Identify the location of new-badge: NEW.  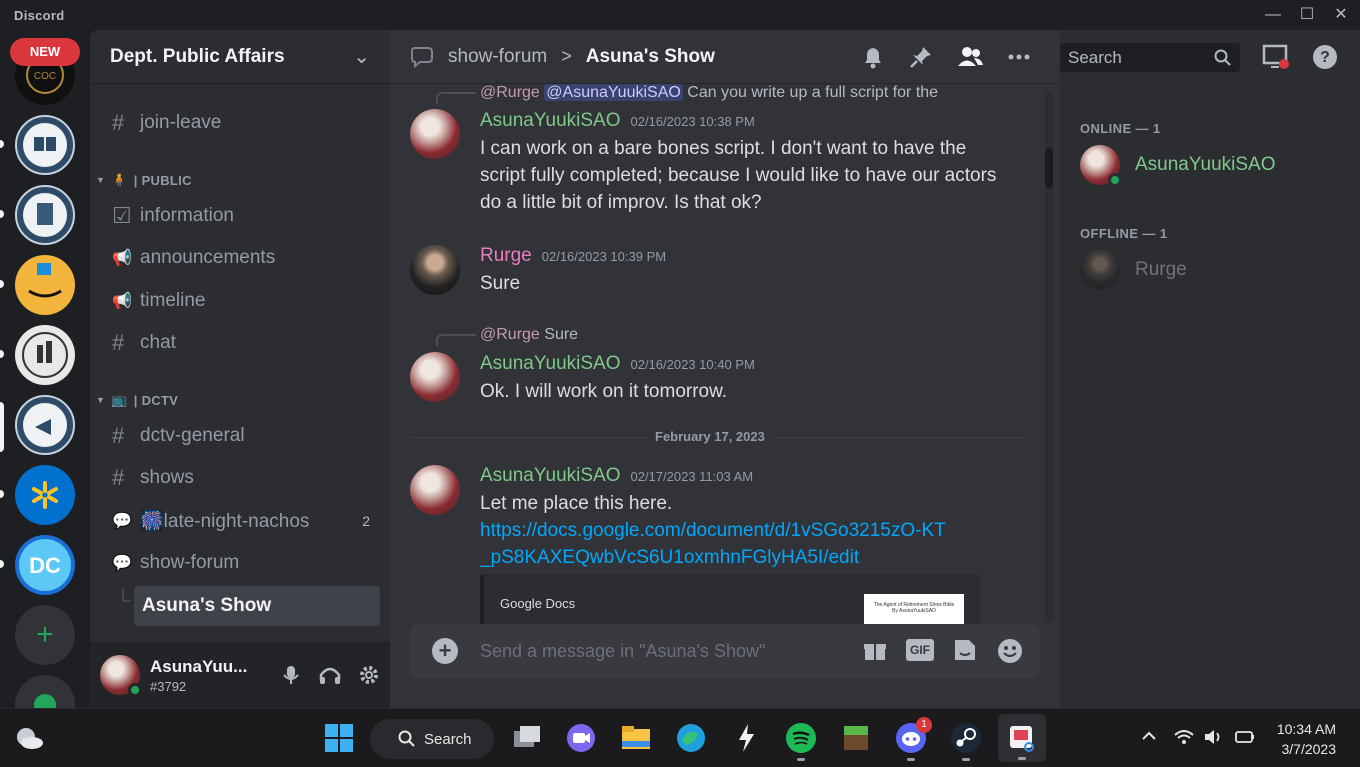
(45, 52).